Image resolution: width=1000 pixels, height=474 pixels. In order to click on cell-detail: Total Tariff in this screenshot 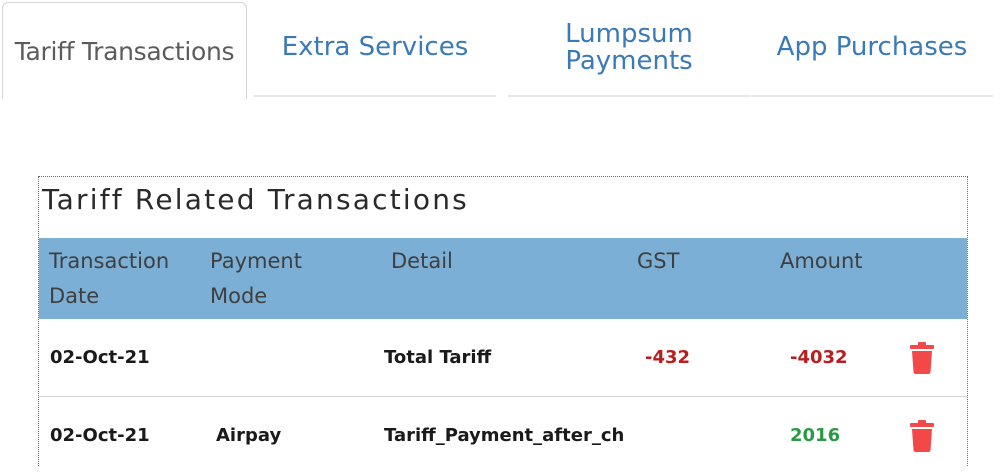, I will do `click(438, 357)`.